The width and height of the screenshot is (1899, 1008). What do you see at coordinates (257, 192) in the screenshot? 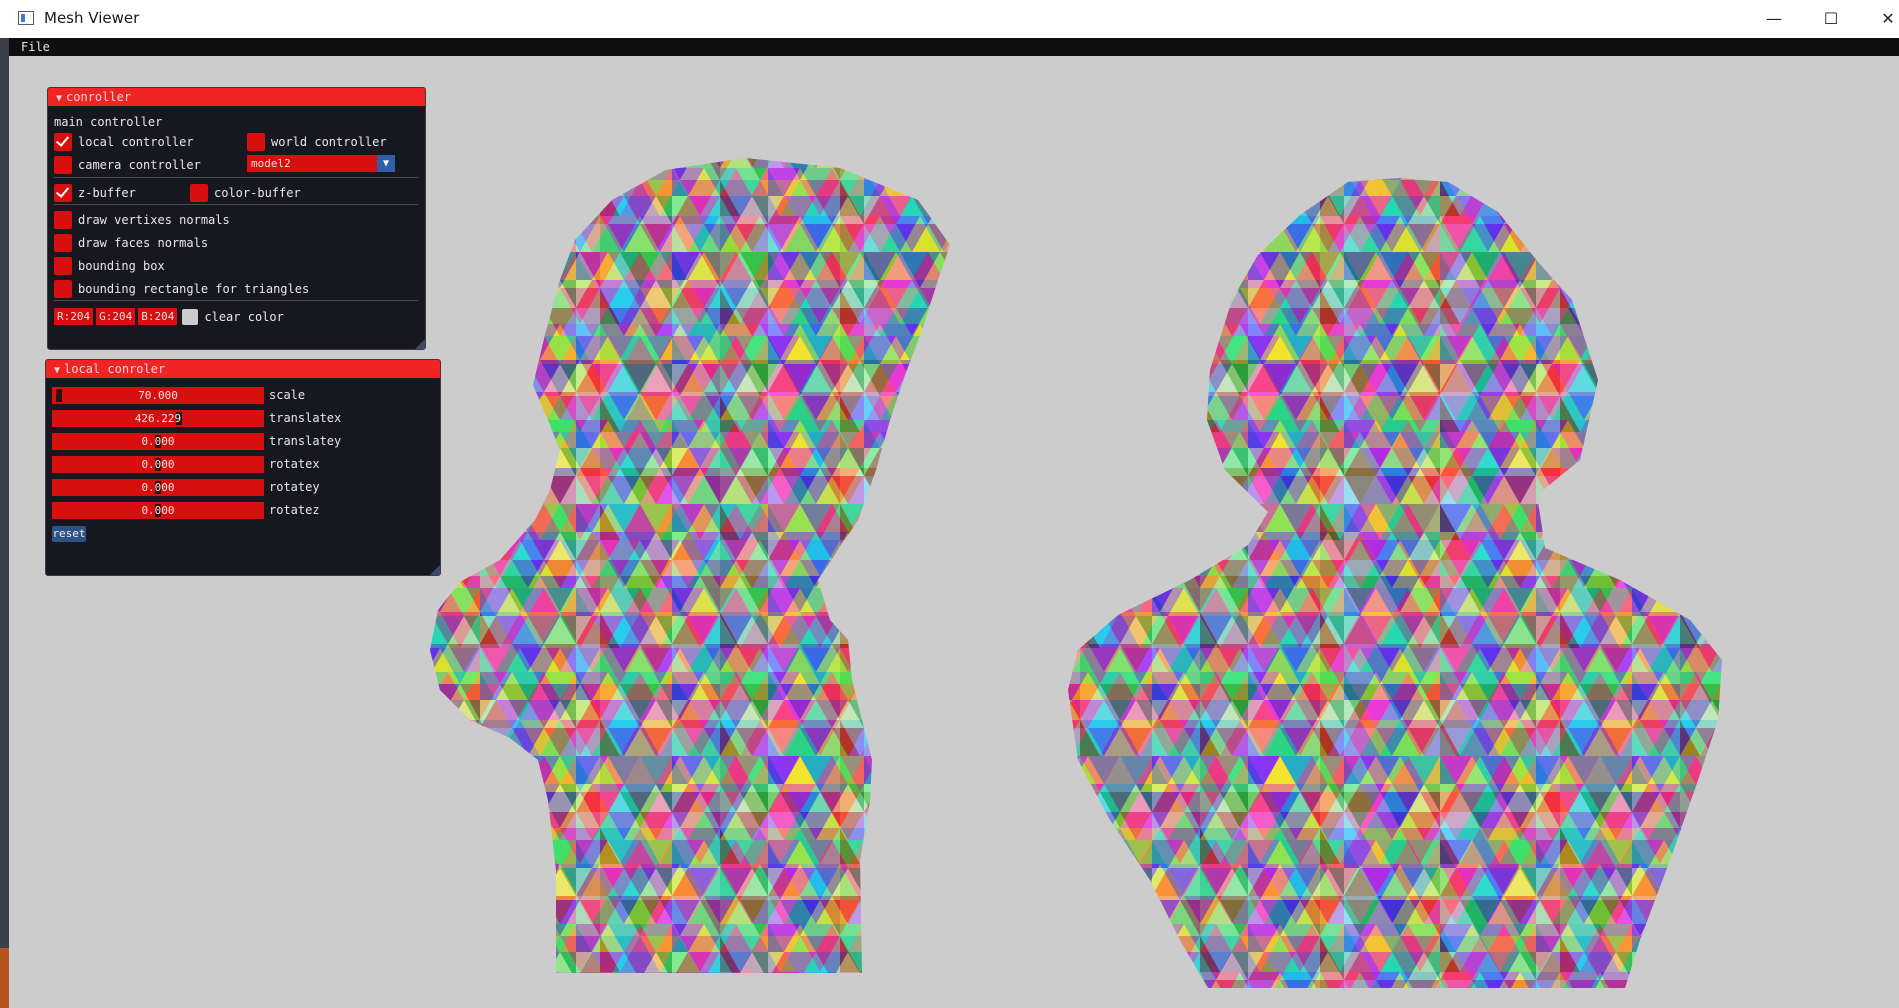
I see `color-buffer-label: color-buffer` at bounding box center [257, 192].